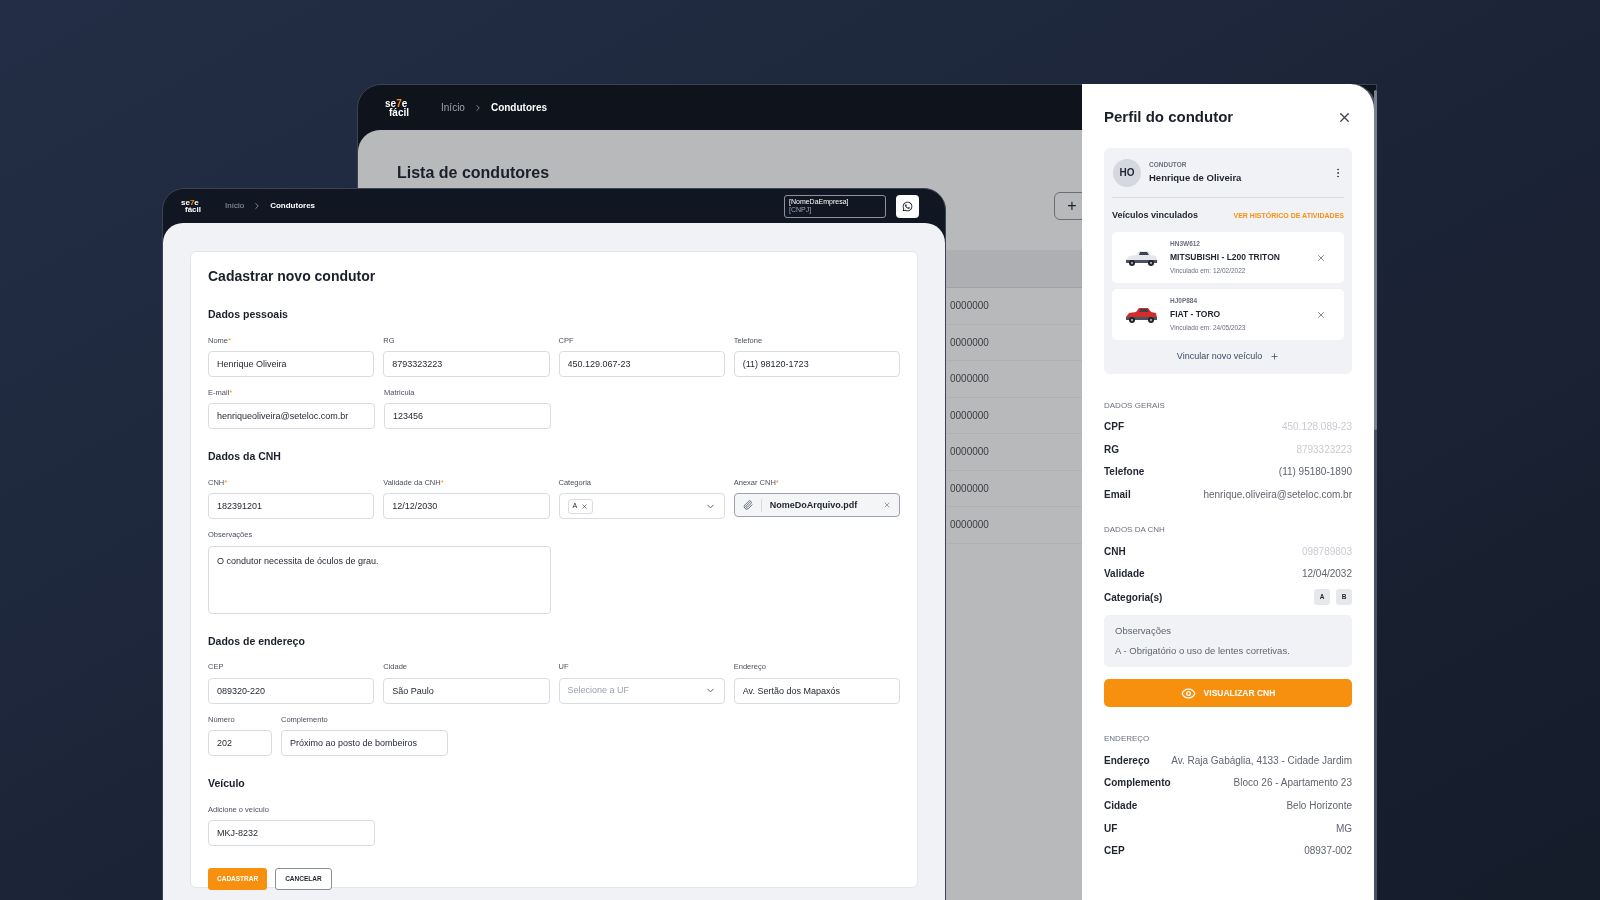  I want to click on section-title: Dados pessoais, so click(248, 314).